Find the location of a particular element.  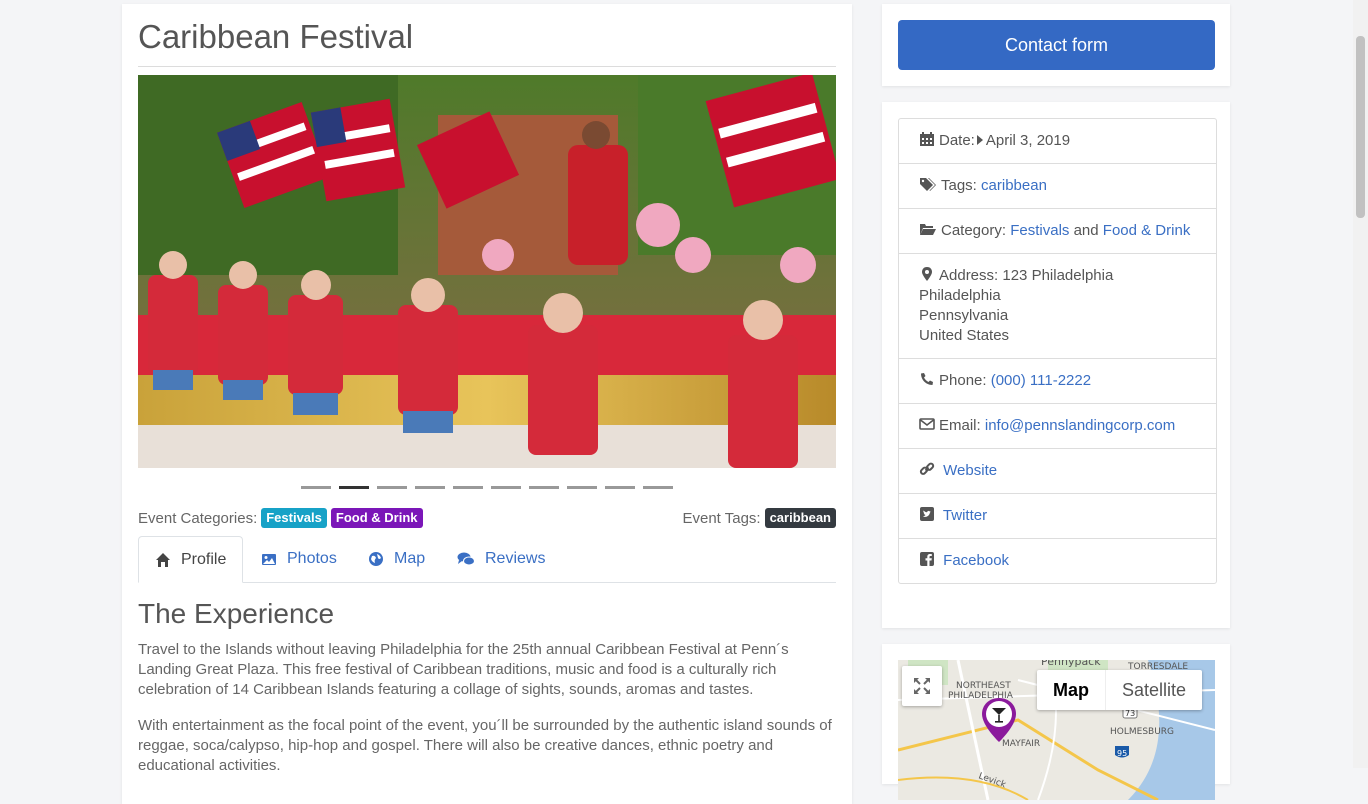

map-marker-icon is located at coordinates (927, 274).